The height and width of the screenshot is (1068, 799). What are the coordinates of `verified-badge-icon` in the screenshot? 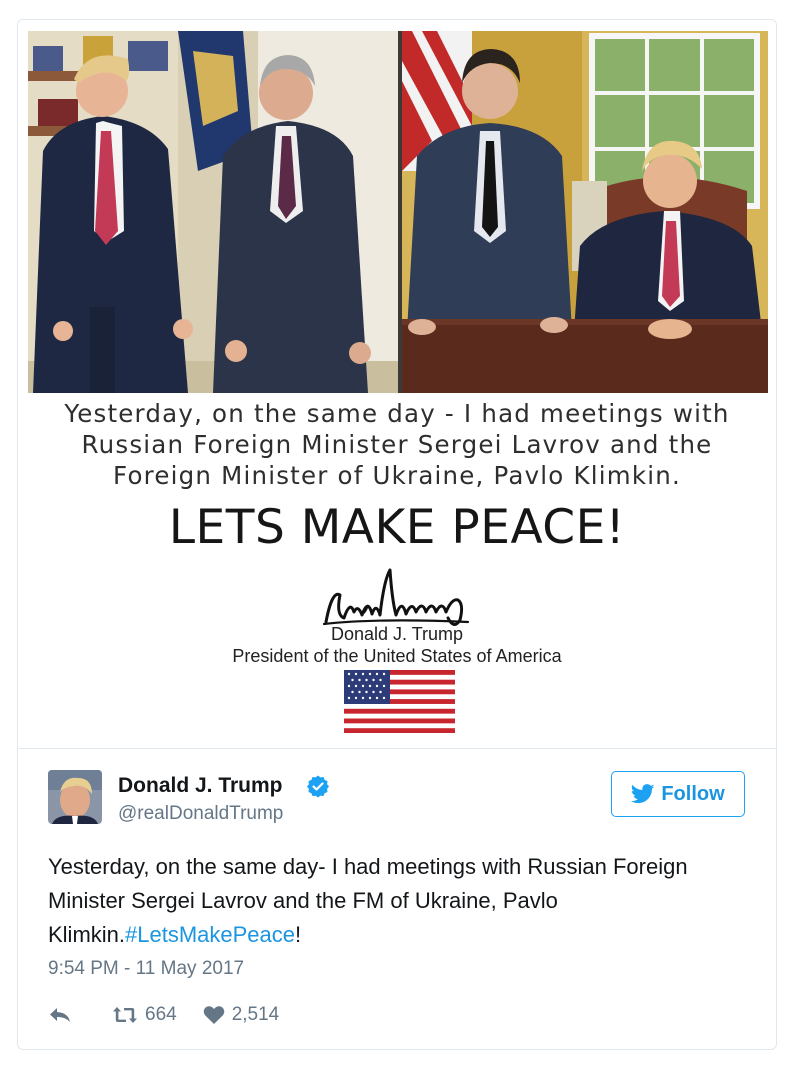 It's located at (318, 786).